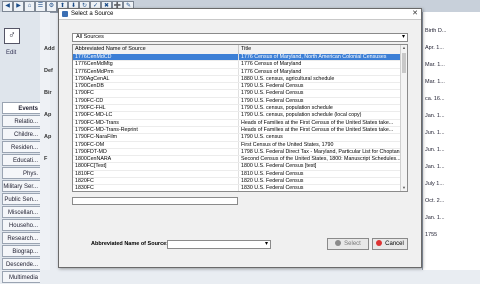  What do you see at coordinates (403, 118) in the screenshot?
I see `vertical-scrollbar: ▲ ▼` at bounding box center [403, 118].